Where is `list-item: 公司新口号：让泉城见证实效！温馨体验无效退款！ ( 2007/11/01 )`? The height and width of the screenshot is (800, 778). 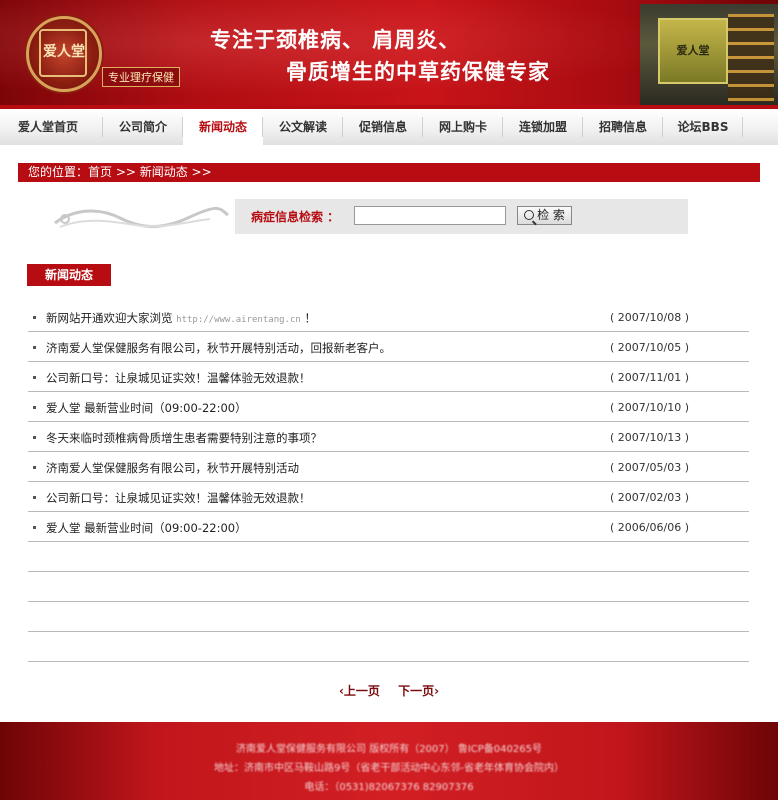
list-item: 公司新口号：让泉城见证实效！温馨体验无效退款！ ( 2007/11/01 ) is located at coordinates (388, 377).